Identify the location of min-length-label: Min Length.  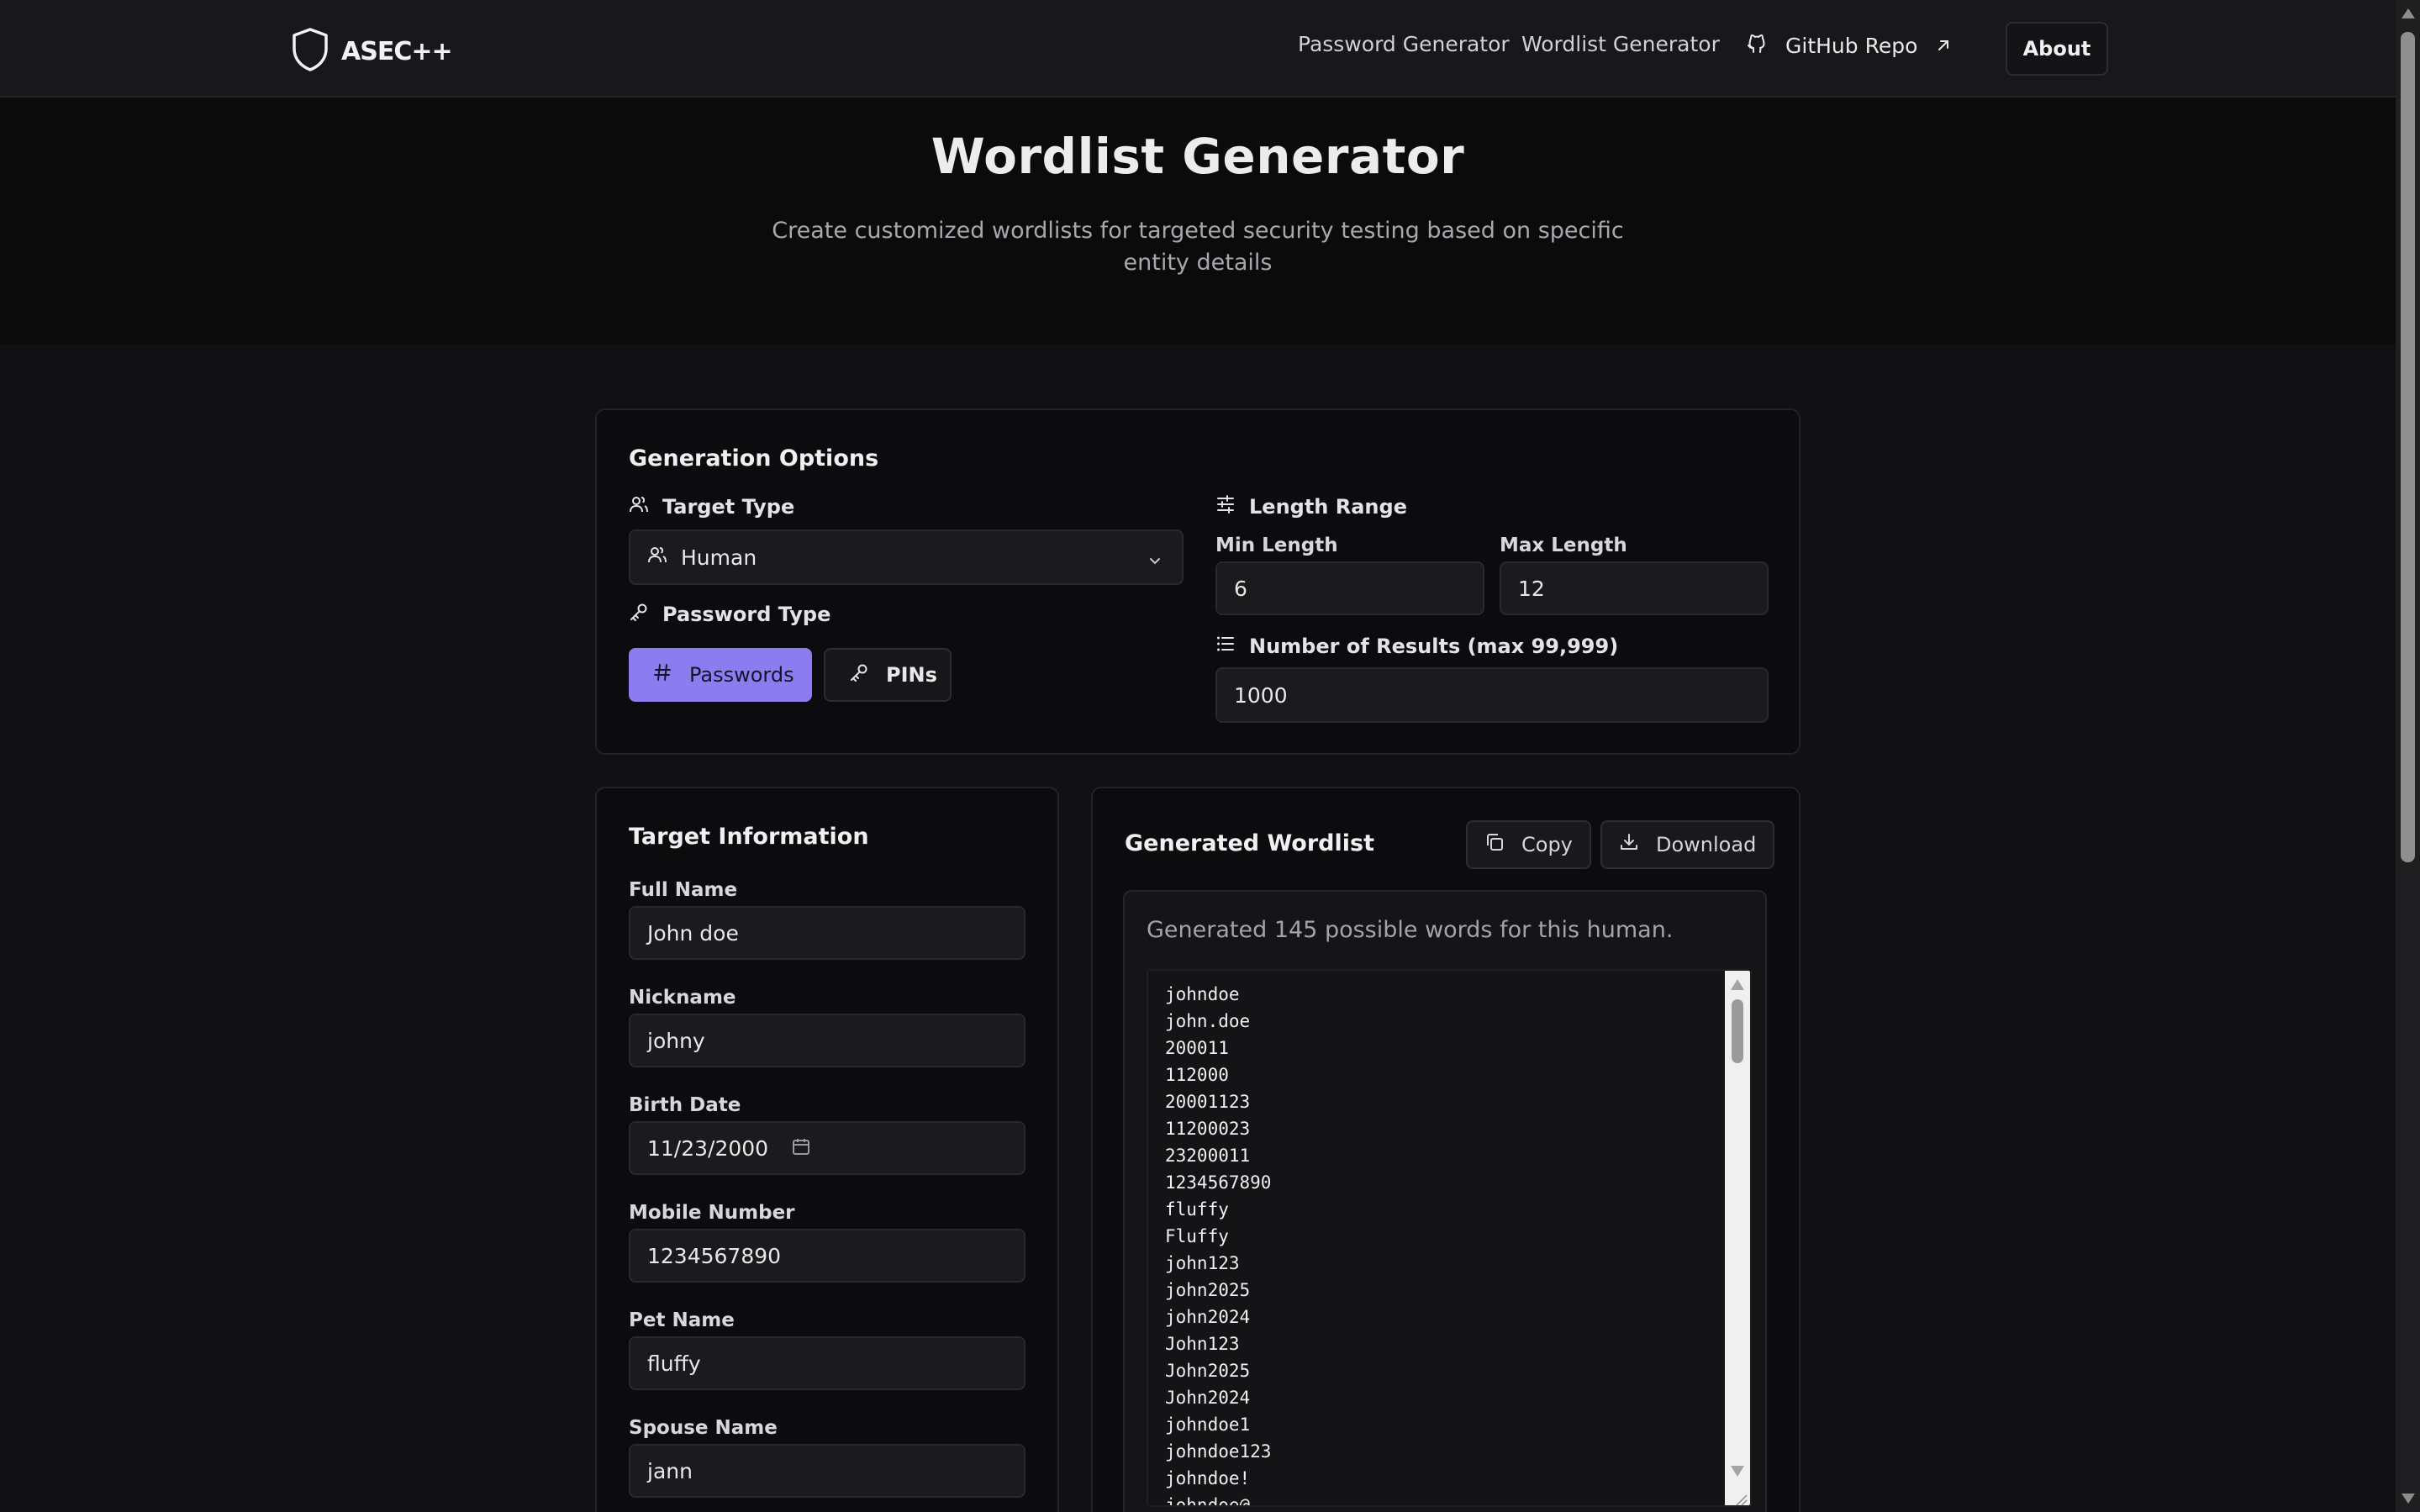
(1276, 545).